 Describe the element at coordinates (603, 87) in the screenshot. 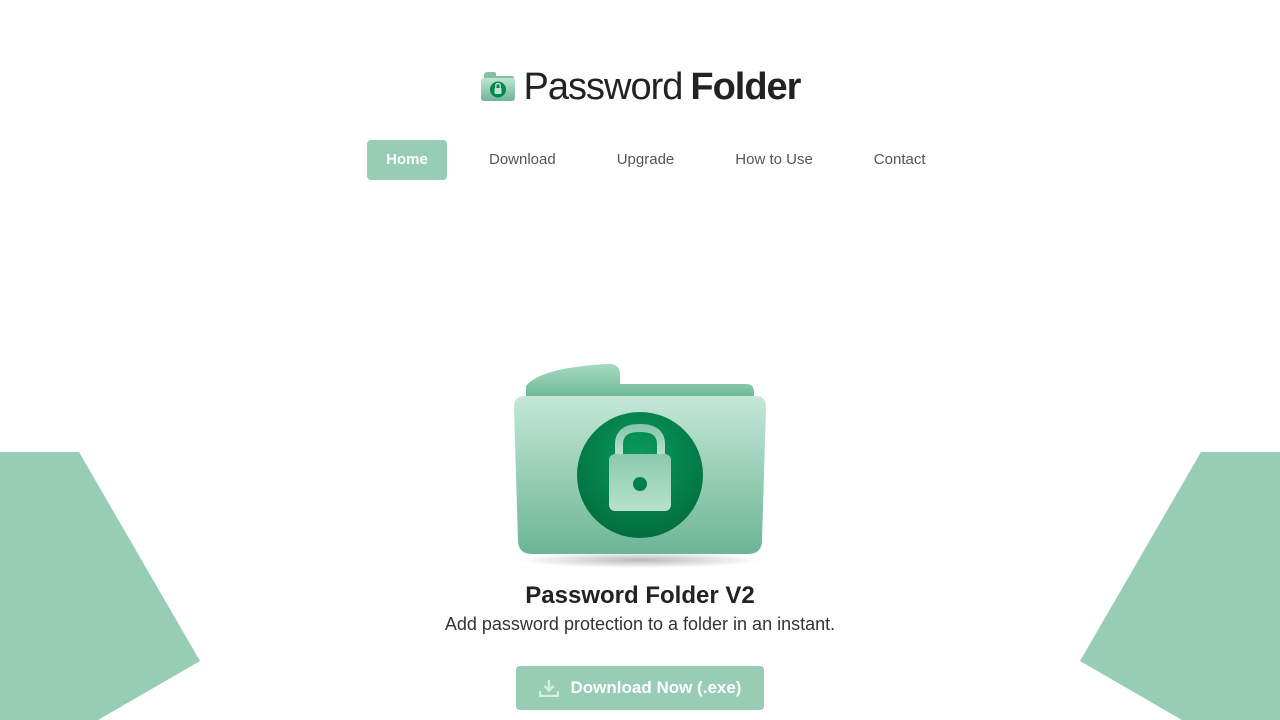

I see `logo-text-light: Password` at that location.